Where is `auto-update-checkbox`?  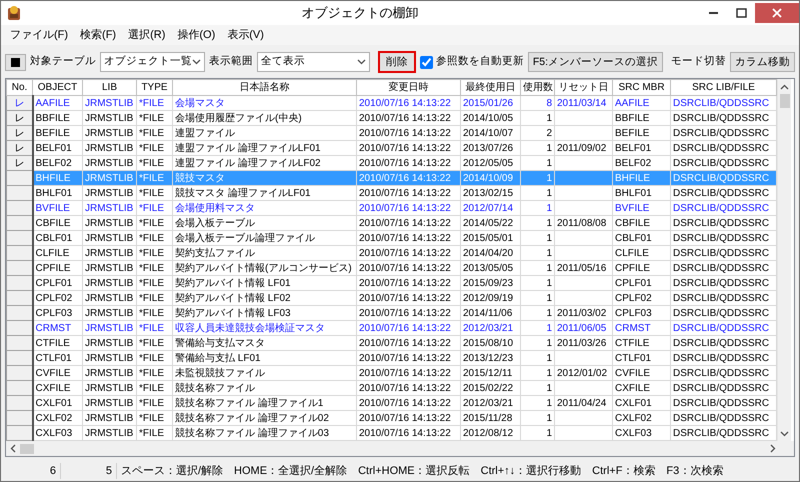
auto-update-checkbox is located at coordinates (427, 62).